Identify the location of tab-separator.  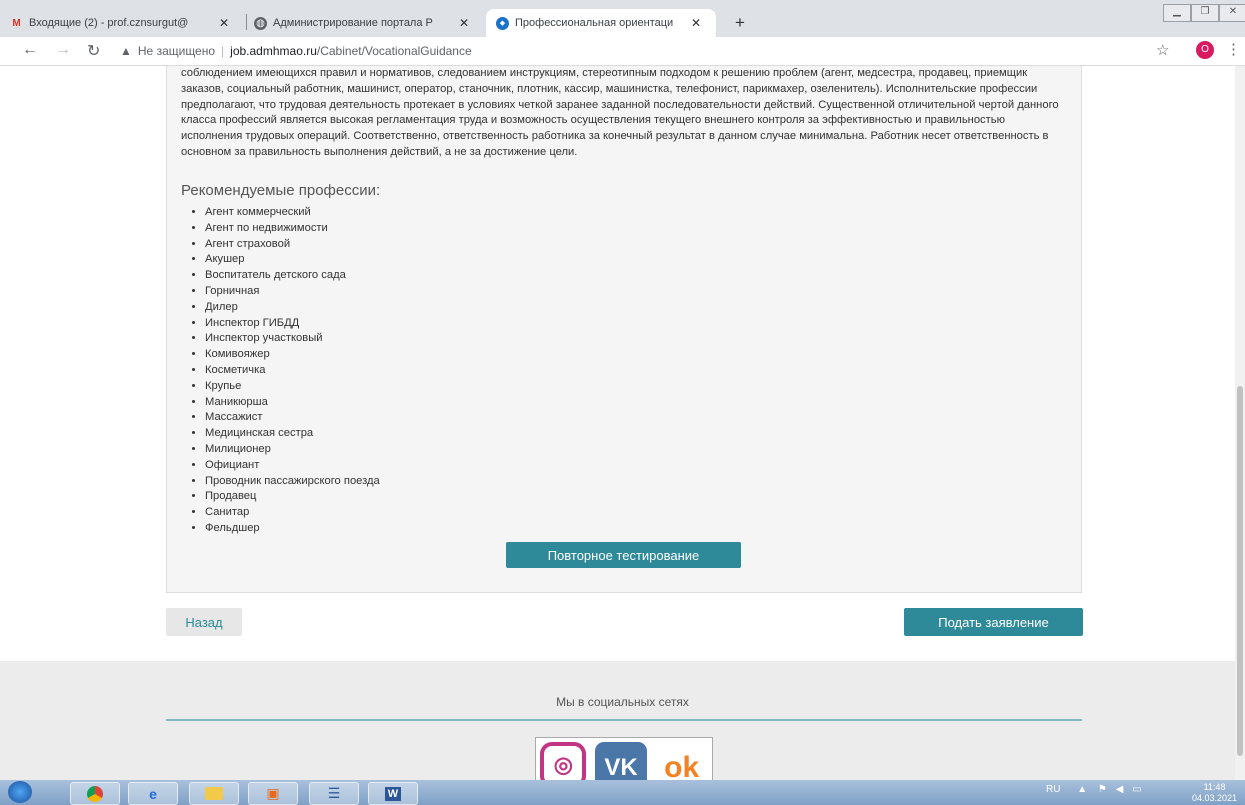
(246, 22).